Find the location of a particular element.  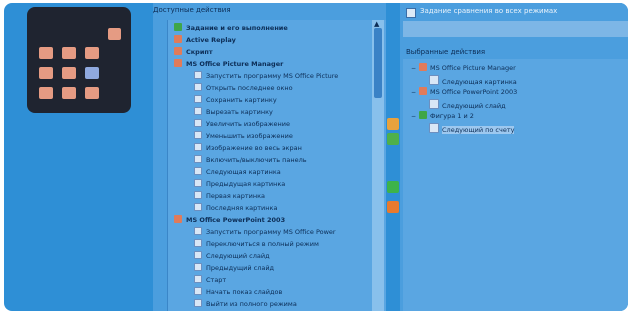

action-label: Следующий слайд is located at coordinates (238, 256).